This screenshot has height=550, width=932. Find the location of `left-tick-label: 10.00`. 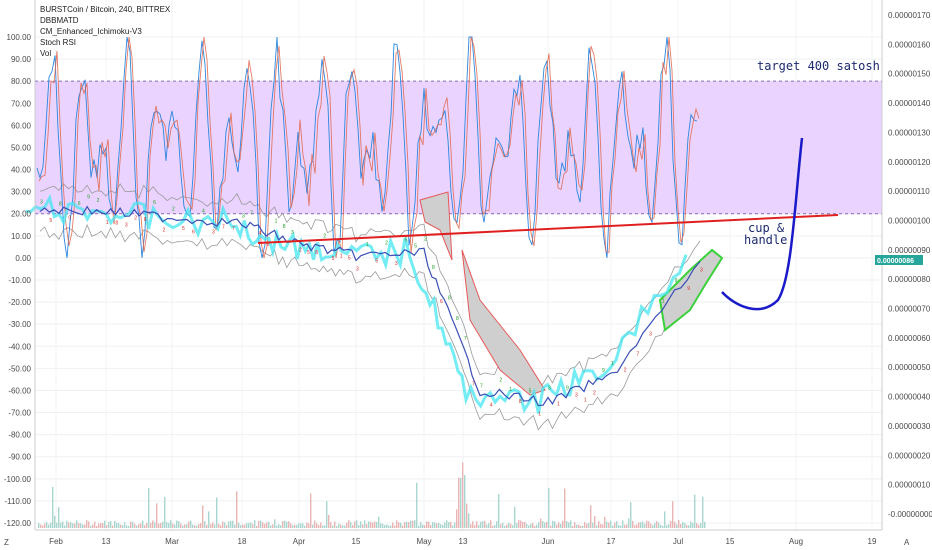

left-tick-label: 10.00 is located at coordinates (21, 236).